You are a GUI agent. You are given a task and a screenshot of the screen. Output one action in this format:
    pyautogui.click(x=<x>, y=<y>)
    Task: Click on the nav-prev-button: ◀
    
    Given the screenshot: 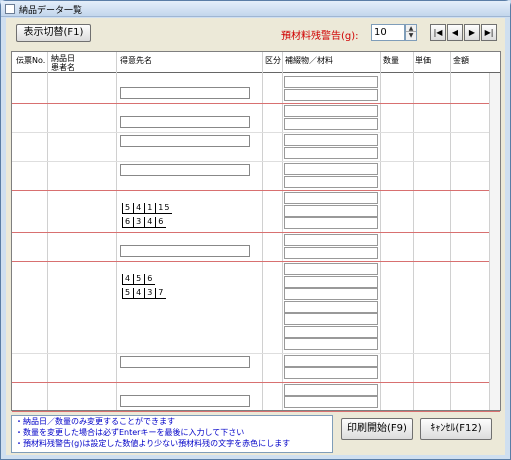 What is the action you would take?
    pyautogui.click(x=455, y=32)
    